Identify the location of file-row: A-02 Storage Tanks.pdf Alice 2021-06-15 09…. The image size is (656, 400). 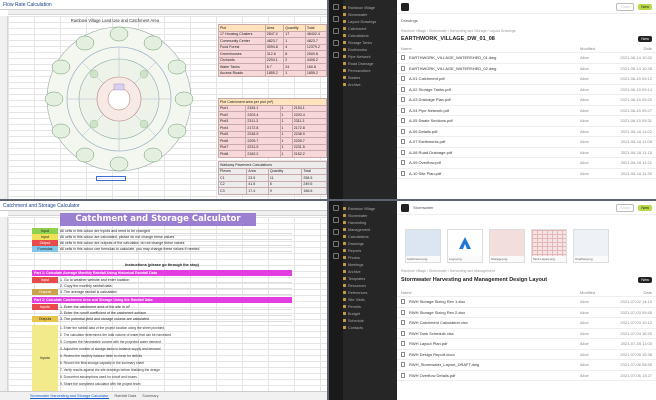
(526, 90).